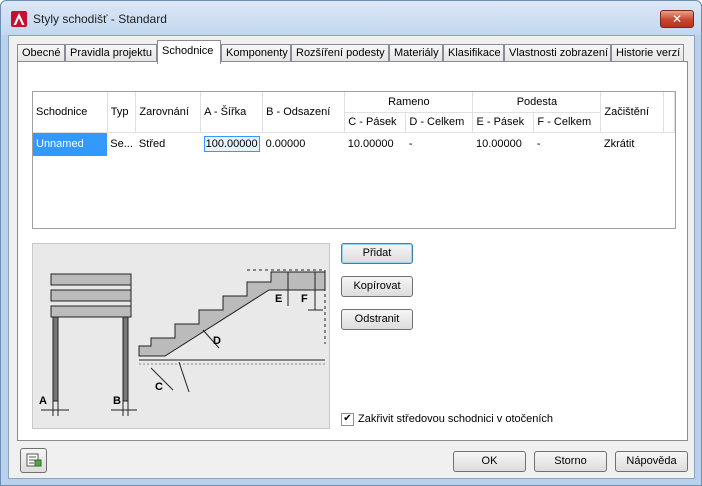 This screenshot has height=486, width=702. I want to click on label-e: E, so click(278, 299).